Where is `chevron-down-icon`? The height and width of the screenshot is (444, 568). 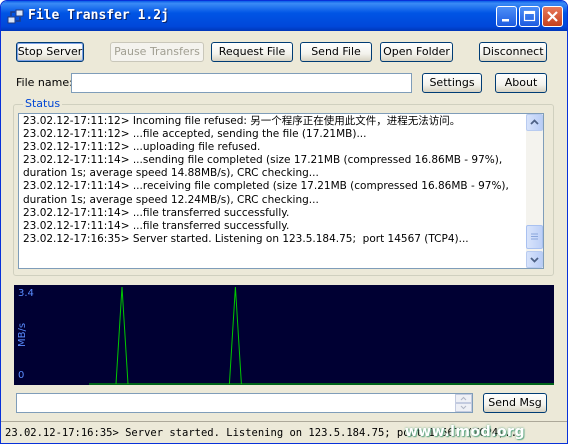
chevron-down-icon is located at coordinates (534, 260).